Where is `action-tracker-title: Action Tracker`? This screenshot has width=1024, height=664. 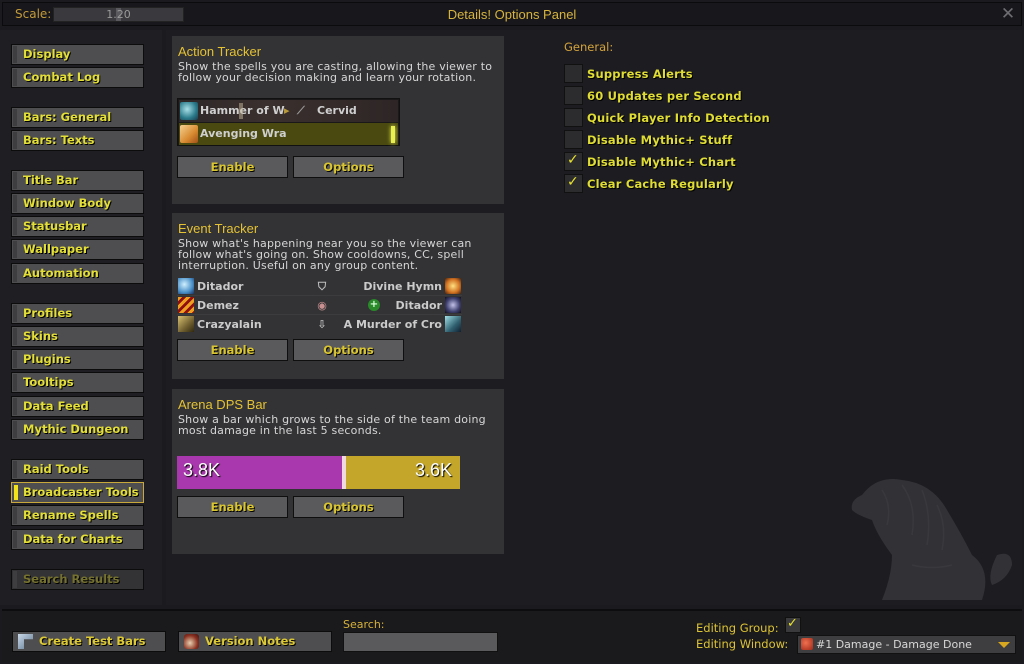 action-tracker-title: Action Tracker is located at coordinates (220, 51).